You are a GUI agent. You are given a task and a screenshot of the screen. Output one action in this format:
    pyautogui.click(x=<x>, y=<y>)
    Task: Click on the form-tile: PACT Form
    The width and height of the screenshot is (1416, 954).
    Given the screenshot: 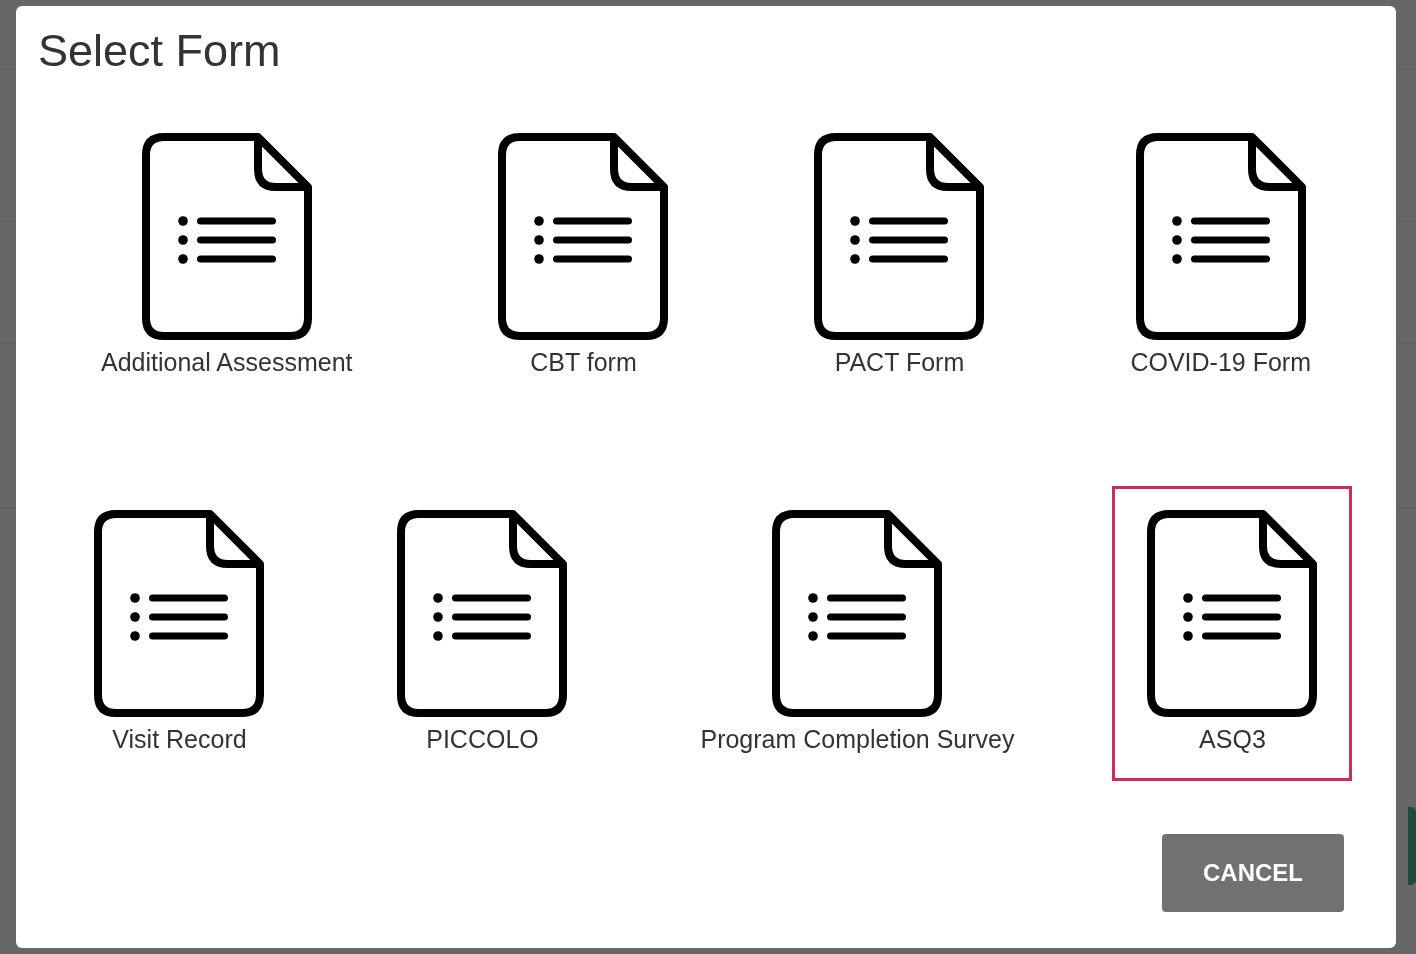 What is the action you would take?
    pyautogui.click(x=899, y=256)
    